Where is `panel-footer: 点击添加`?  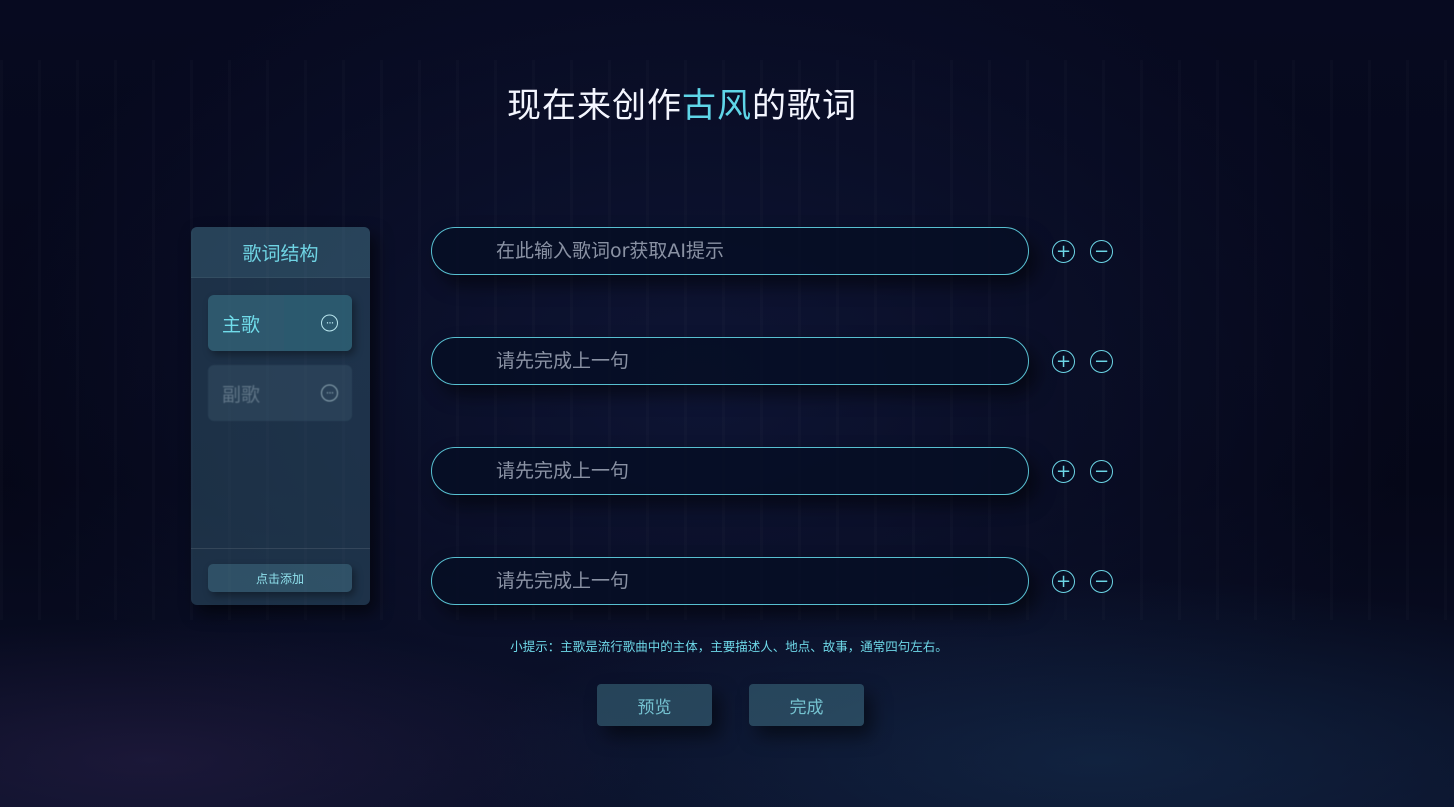 panel-footer: 点击添加 is located at coordinates (280, 576).